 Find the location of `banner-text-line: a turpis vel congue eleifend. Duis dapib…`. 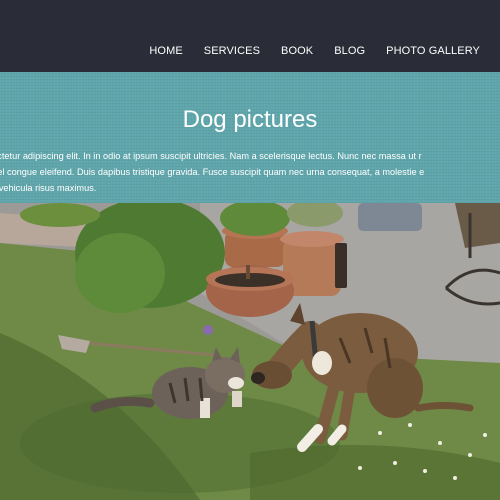

banner-text-line: a turpis vel congue eleifend. Duis dapib… is located at coordinates (212, 172).